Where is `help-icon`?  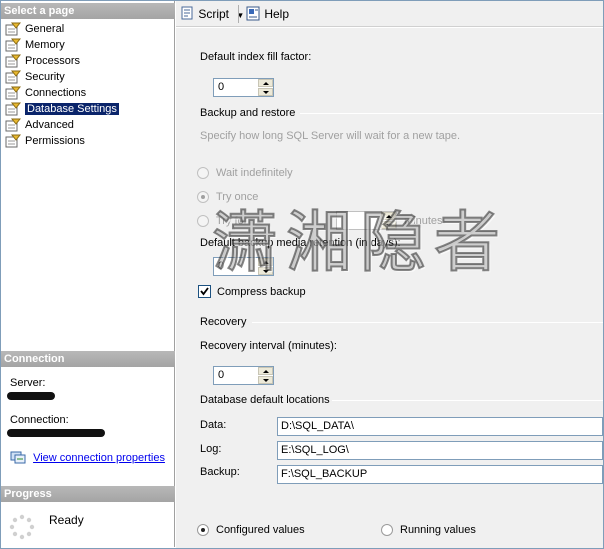
help-icon is located at coordinates (253, 13).